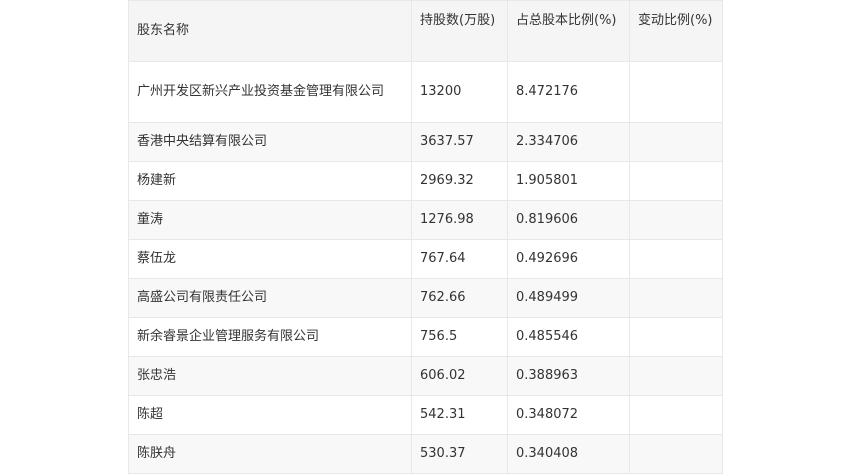  Describe the element at coordinates (459, 454) in the screenshot. I see `cell-shares: 530.37` at that location.